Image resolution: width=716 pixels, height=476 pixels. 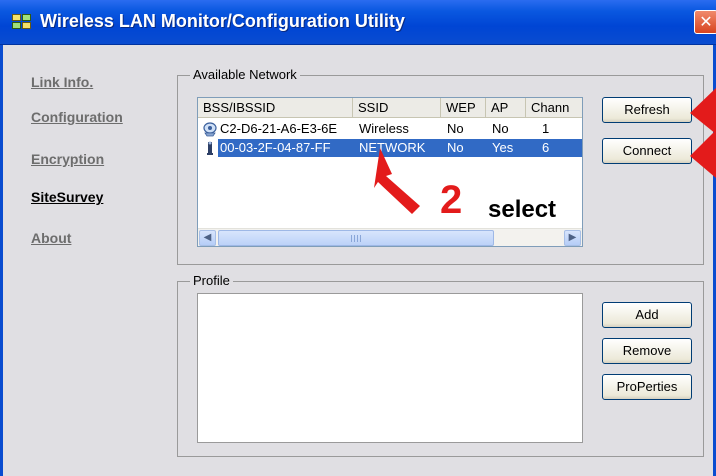 I want to click on cell-bssid: C2-D6-21-A6-E3-6E, so click(x=279, y=128).